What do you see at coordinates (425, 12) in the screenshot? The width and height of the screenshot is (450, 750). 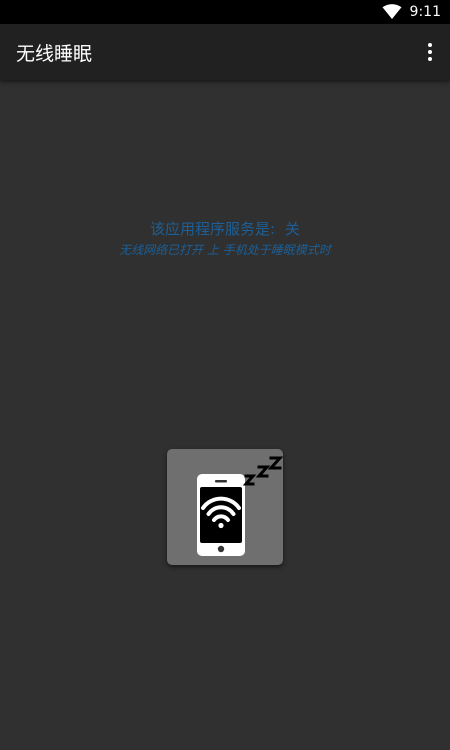 I see `status-time: 9:11` at bounding box center [425, 12].